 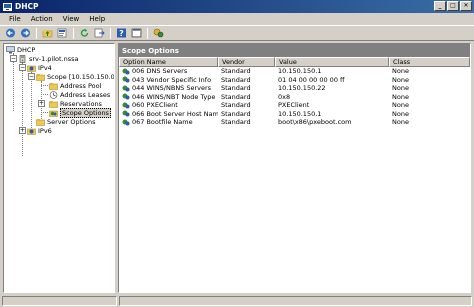 What do you see at coordinates (22, 67) in the screenshot?
I see `expand-ipv4-toggle: −` at bounding box center [22, 67].